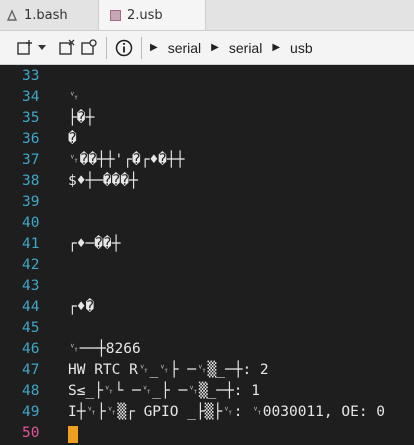 The height and width of the screenshot is (445, 414). I want to click on terminal-line: 35 ├�┼, so click(207, 118).